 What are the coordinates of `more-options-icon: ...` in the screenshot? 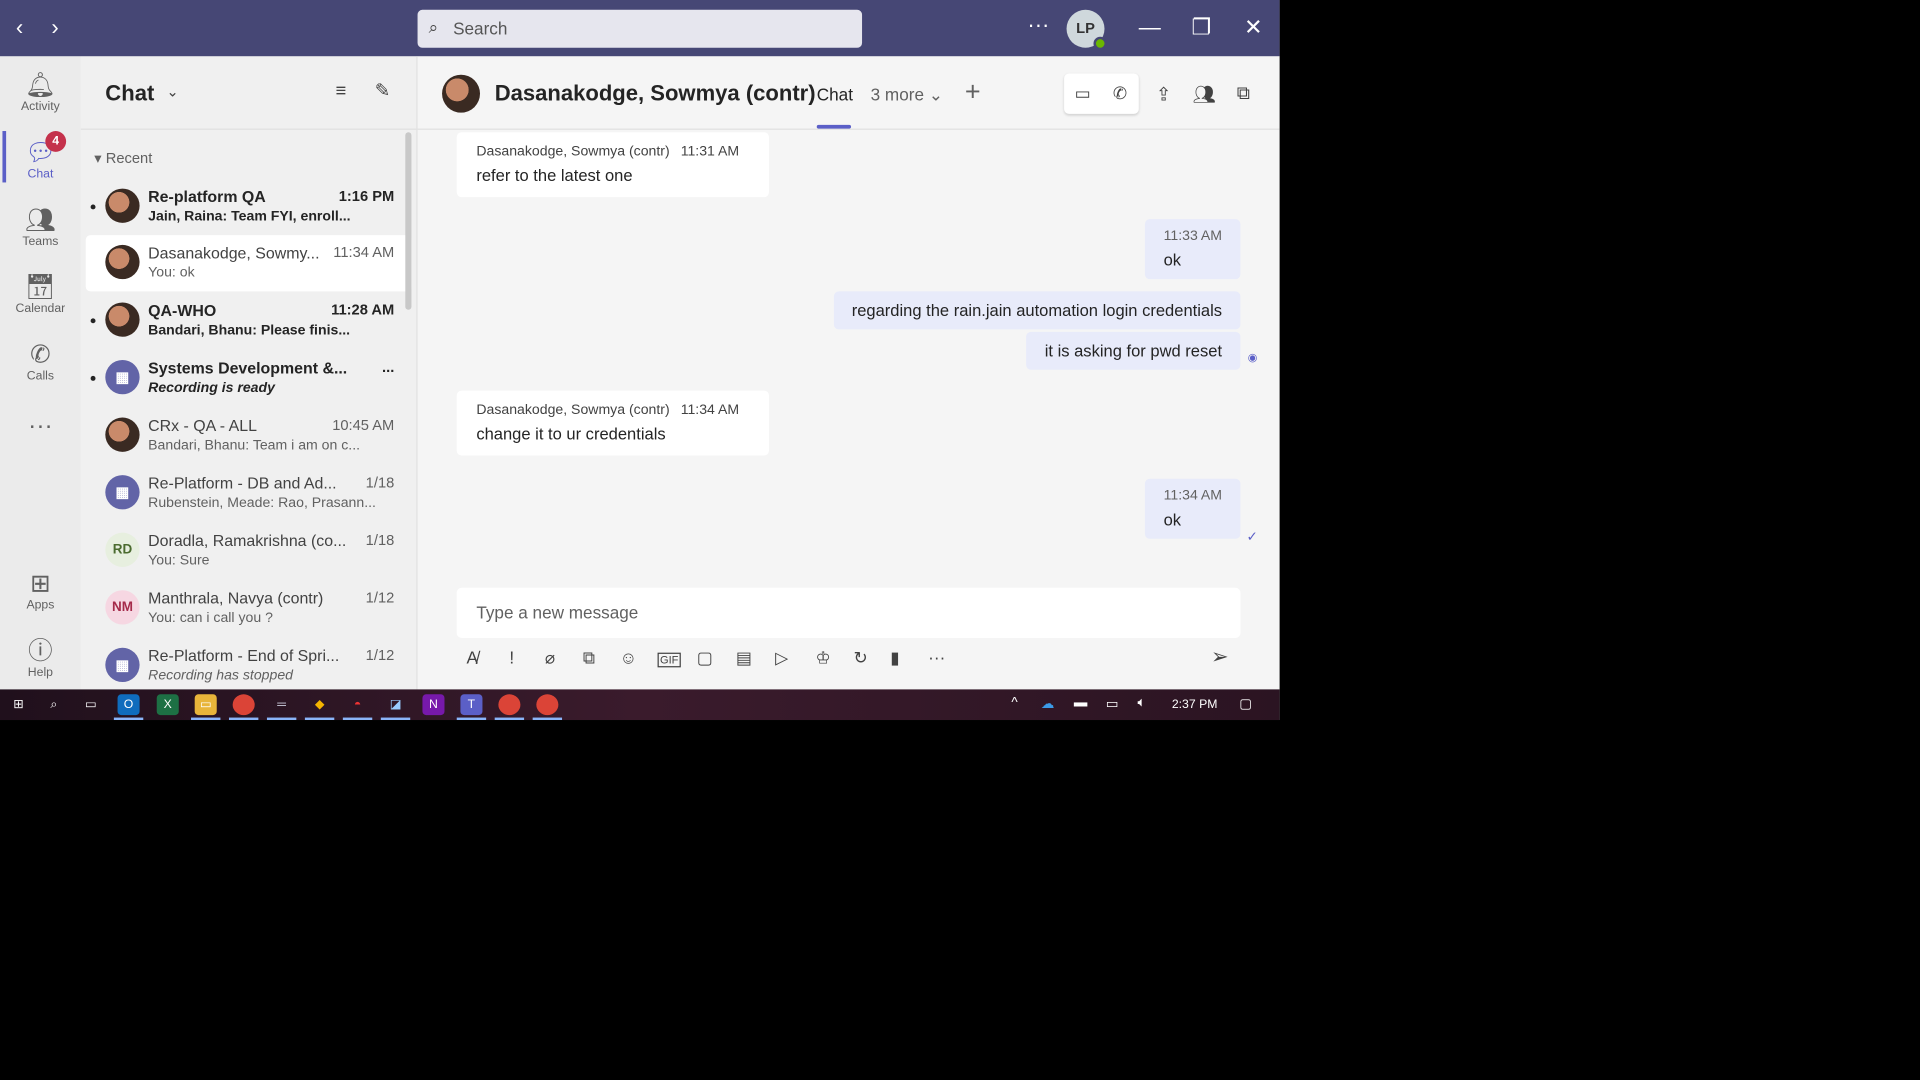 It's located at (388, 367).